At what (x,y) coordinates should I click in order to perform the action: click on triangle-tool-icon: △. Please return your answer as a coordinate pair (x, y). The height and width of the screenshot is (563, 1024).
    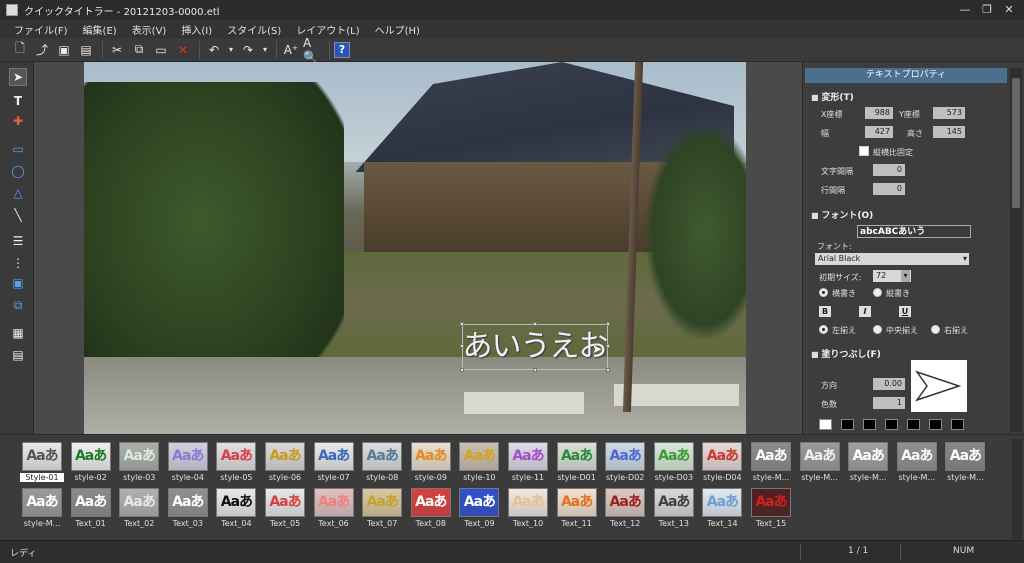
    Looking at the image, I should click on (18, 193).